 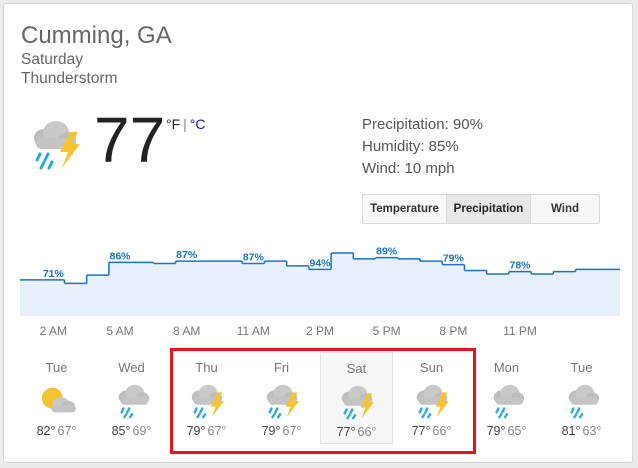 I want to click on forecast-low: 63°, so click(x=592, y=431).